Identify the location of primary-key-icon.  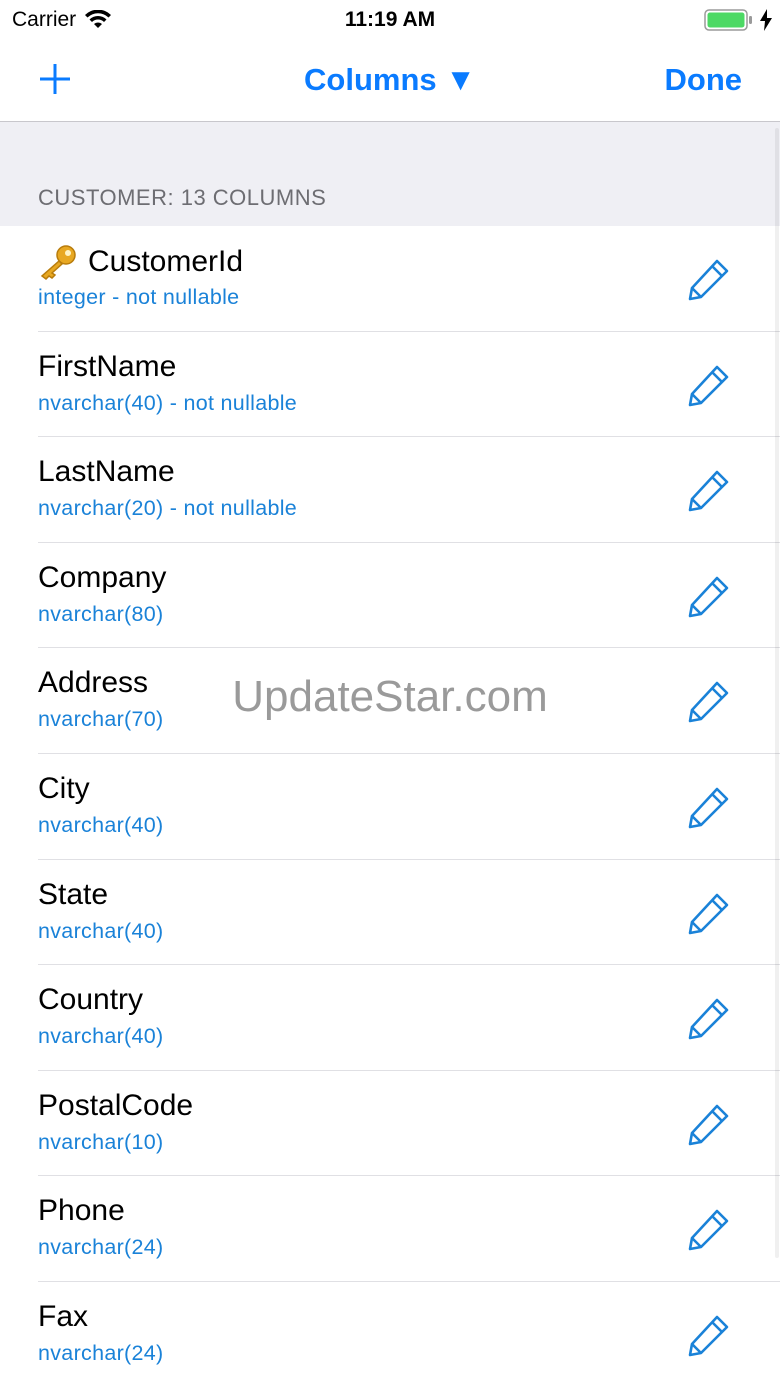
(58, 262).